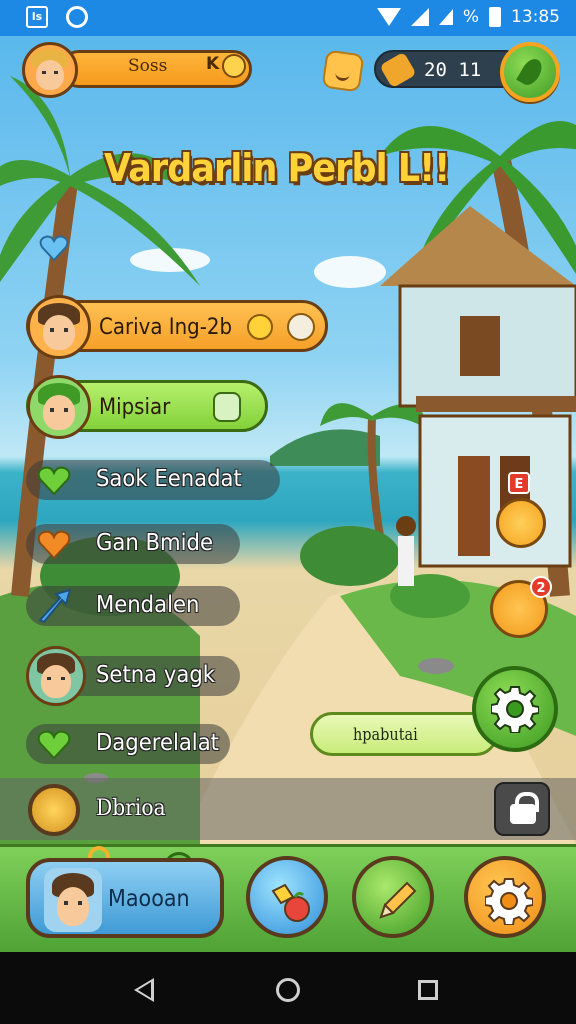 This screenshot has height=1024, width=576. Describe the element at coordinates (385, 735) in the screenshot. I see `hint-label: hpabutai` at that location.